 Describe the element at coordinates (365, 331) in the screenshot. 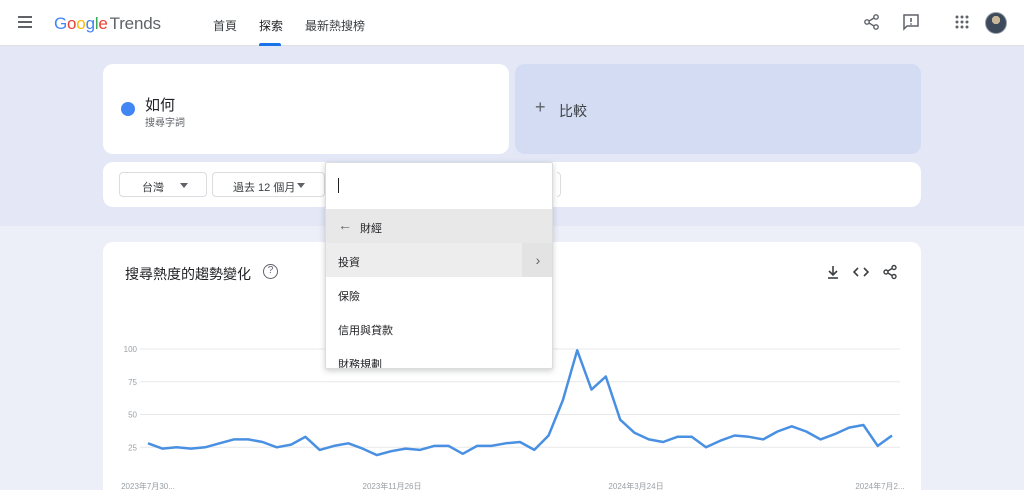

I see `category-item-label: 信用與貸款` at that location.